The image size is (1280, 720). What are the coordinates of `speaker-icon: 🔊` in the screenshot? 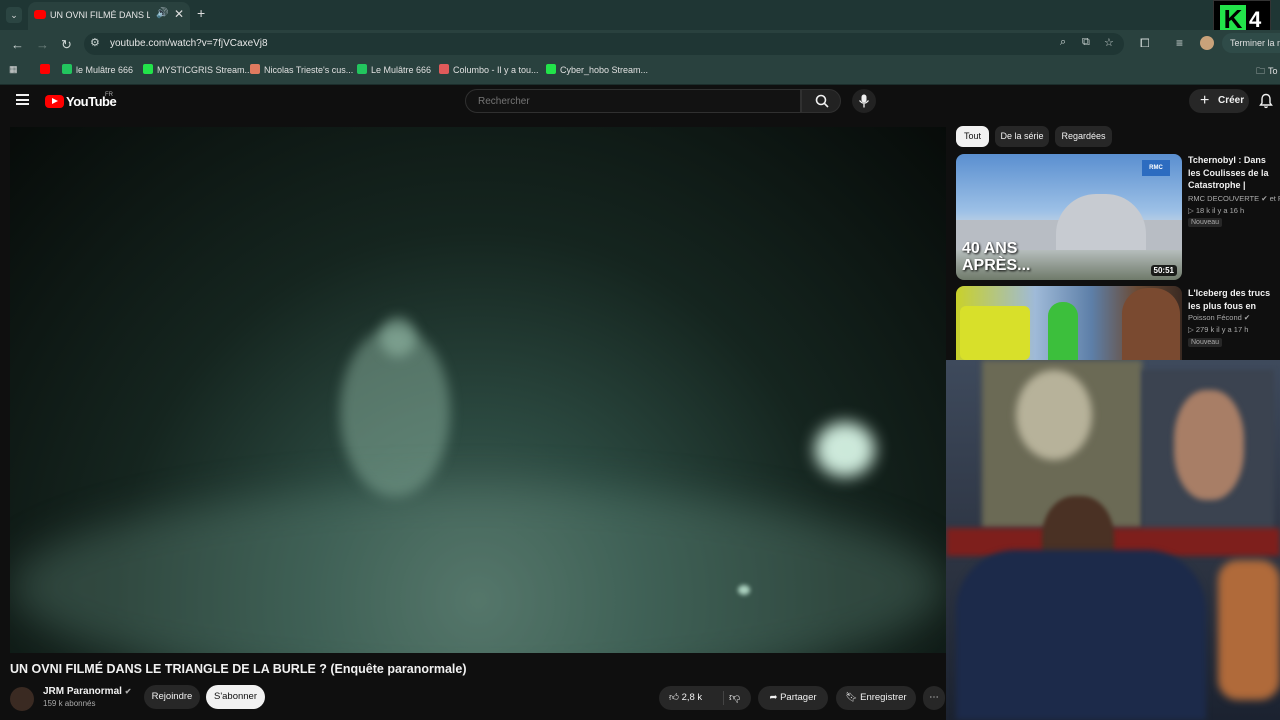 It's located at (162, 13).